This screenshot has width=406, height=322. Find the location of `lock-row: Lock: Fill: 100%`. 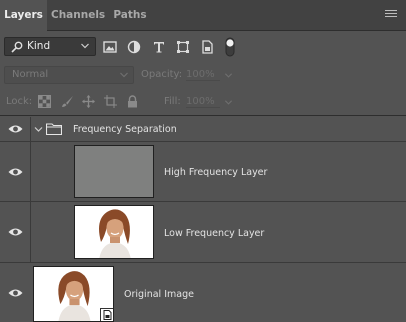

lock-row: Lock: Fill: 100% is located at coordinates (203, 102).